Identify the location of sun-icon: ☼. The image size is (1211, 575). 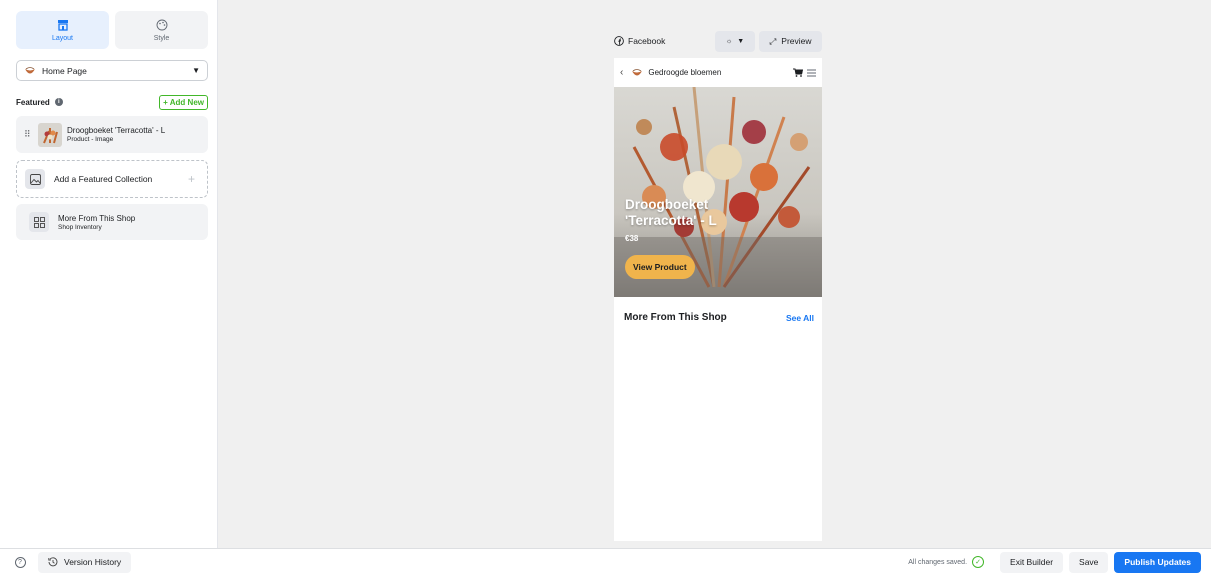
(729, 41).